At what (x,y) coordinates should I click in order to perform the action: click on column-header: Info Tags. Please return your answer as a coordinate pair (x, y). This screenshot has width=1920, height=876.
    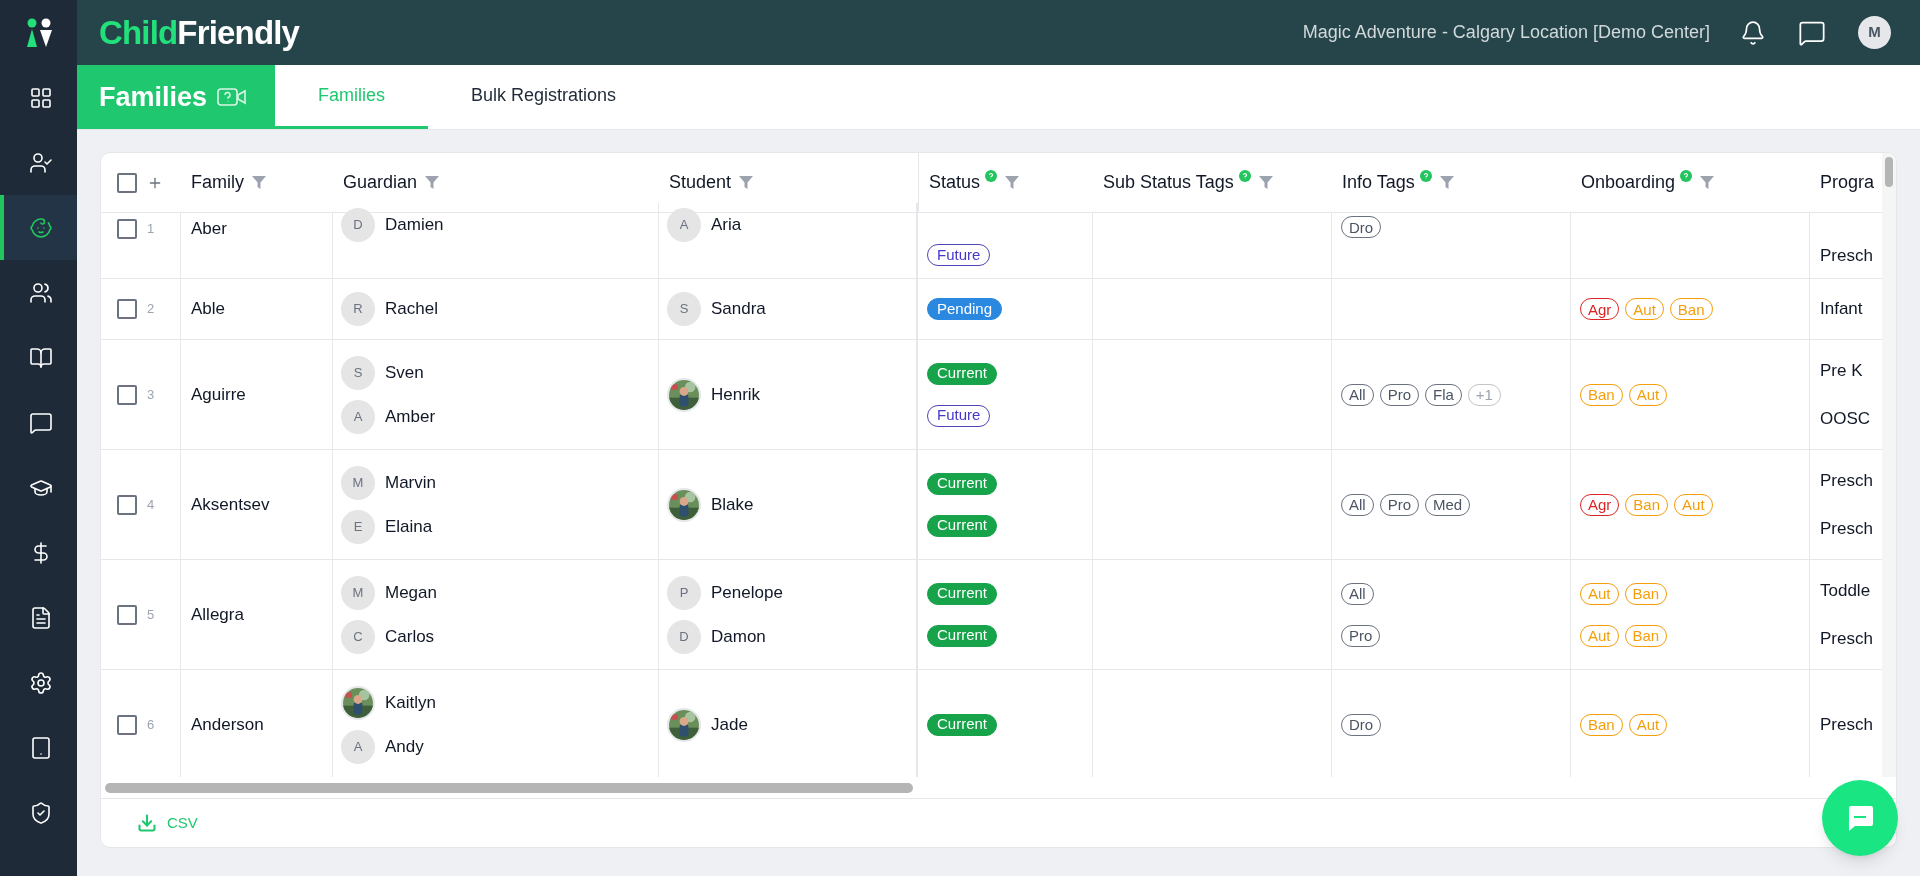
    Looking at the image, I should click on (1378, 182).